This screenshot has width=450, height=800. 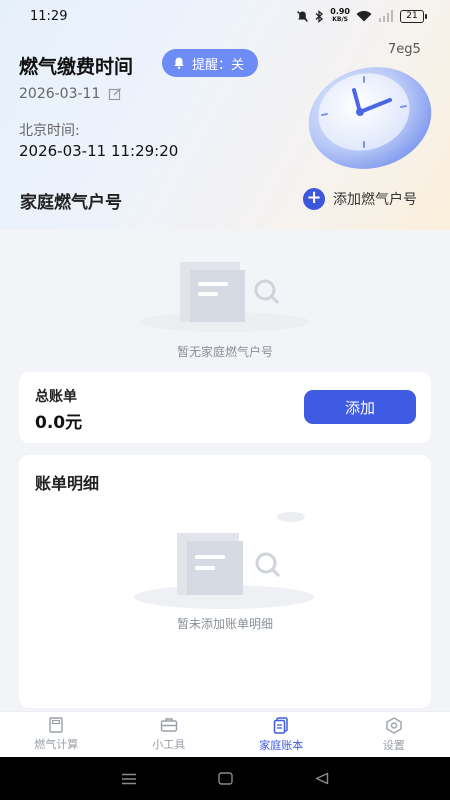 I want to click on add-account-label: 添加燃气户号, so click(x=375, y=200).